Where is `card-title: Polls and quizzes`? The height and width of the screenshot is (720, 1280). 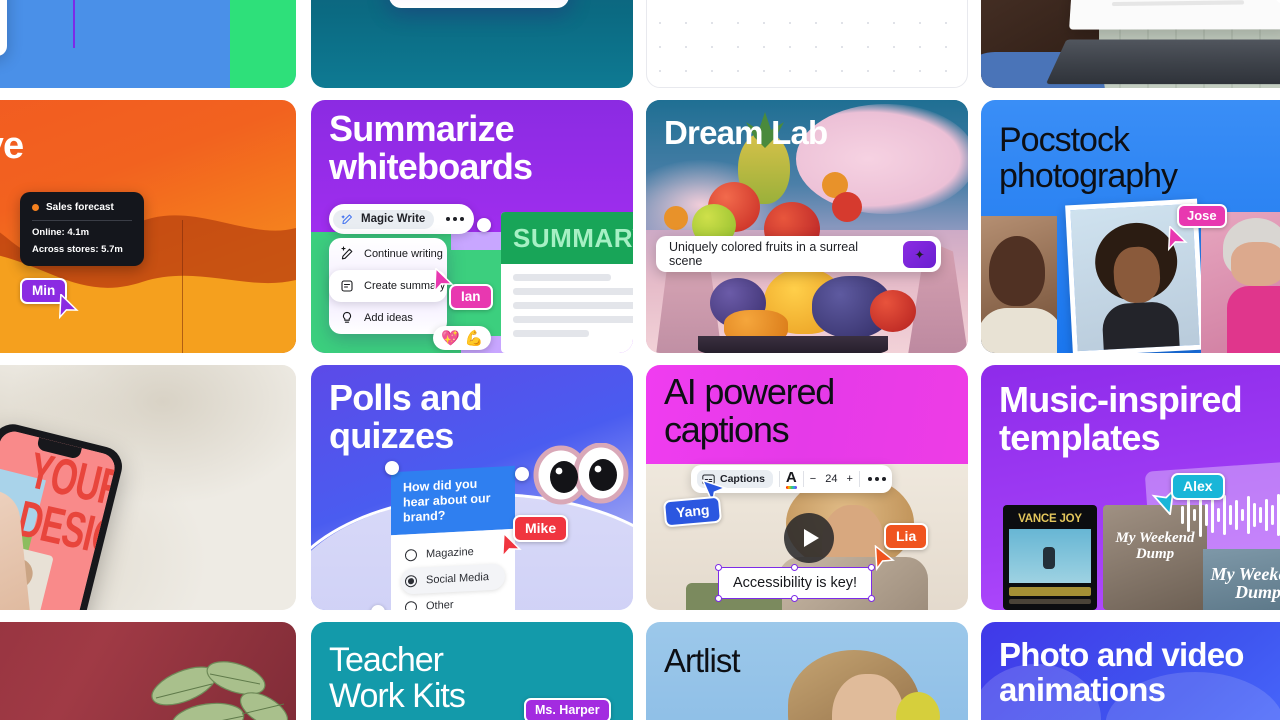 card-title: Polls and quizzes is located at coordinates (406, 417).